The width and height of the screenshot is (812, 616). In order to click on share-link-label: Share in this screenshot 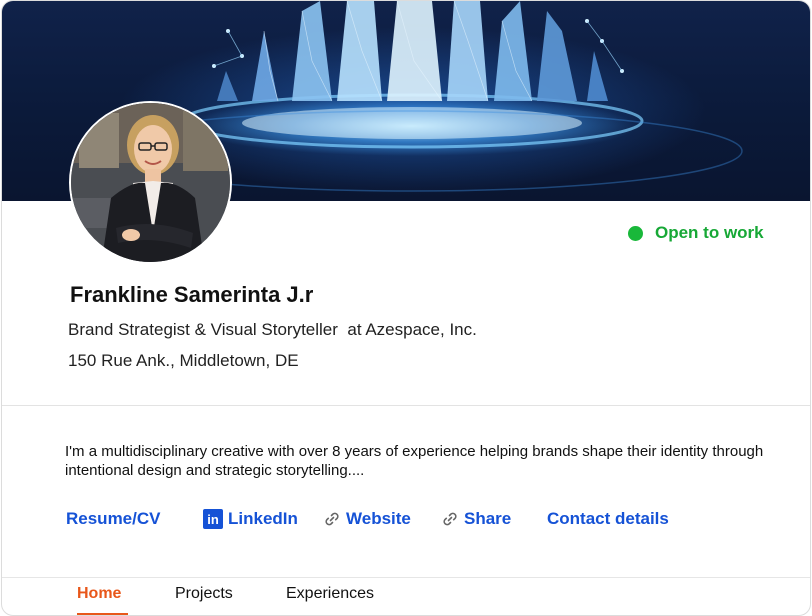, I will do `click(488, 518)`.